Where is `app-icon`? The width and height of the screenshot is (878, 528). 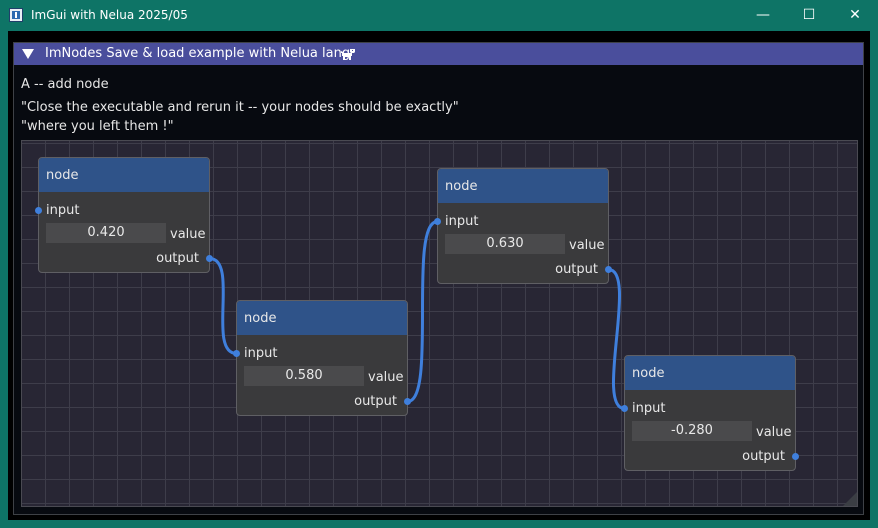 app-icon is located at coordinates (16, 15).